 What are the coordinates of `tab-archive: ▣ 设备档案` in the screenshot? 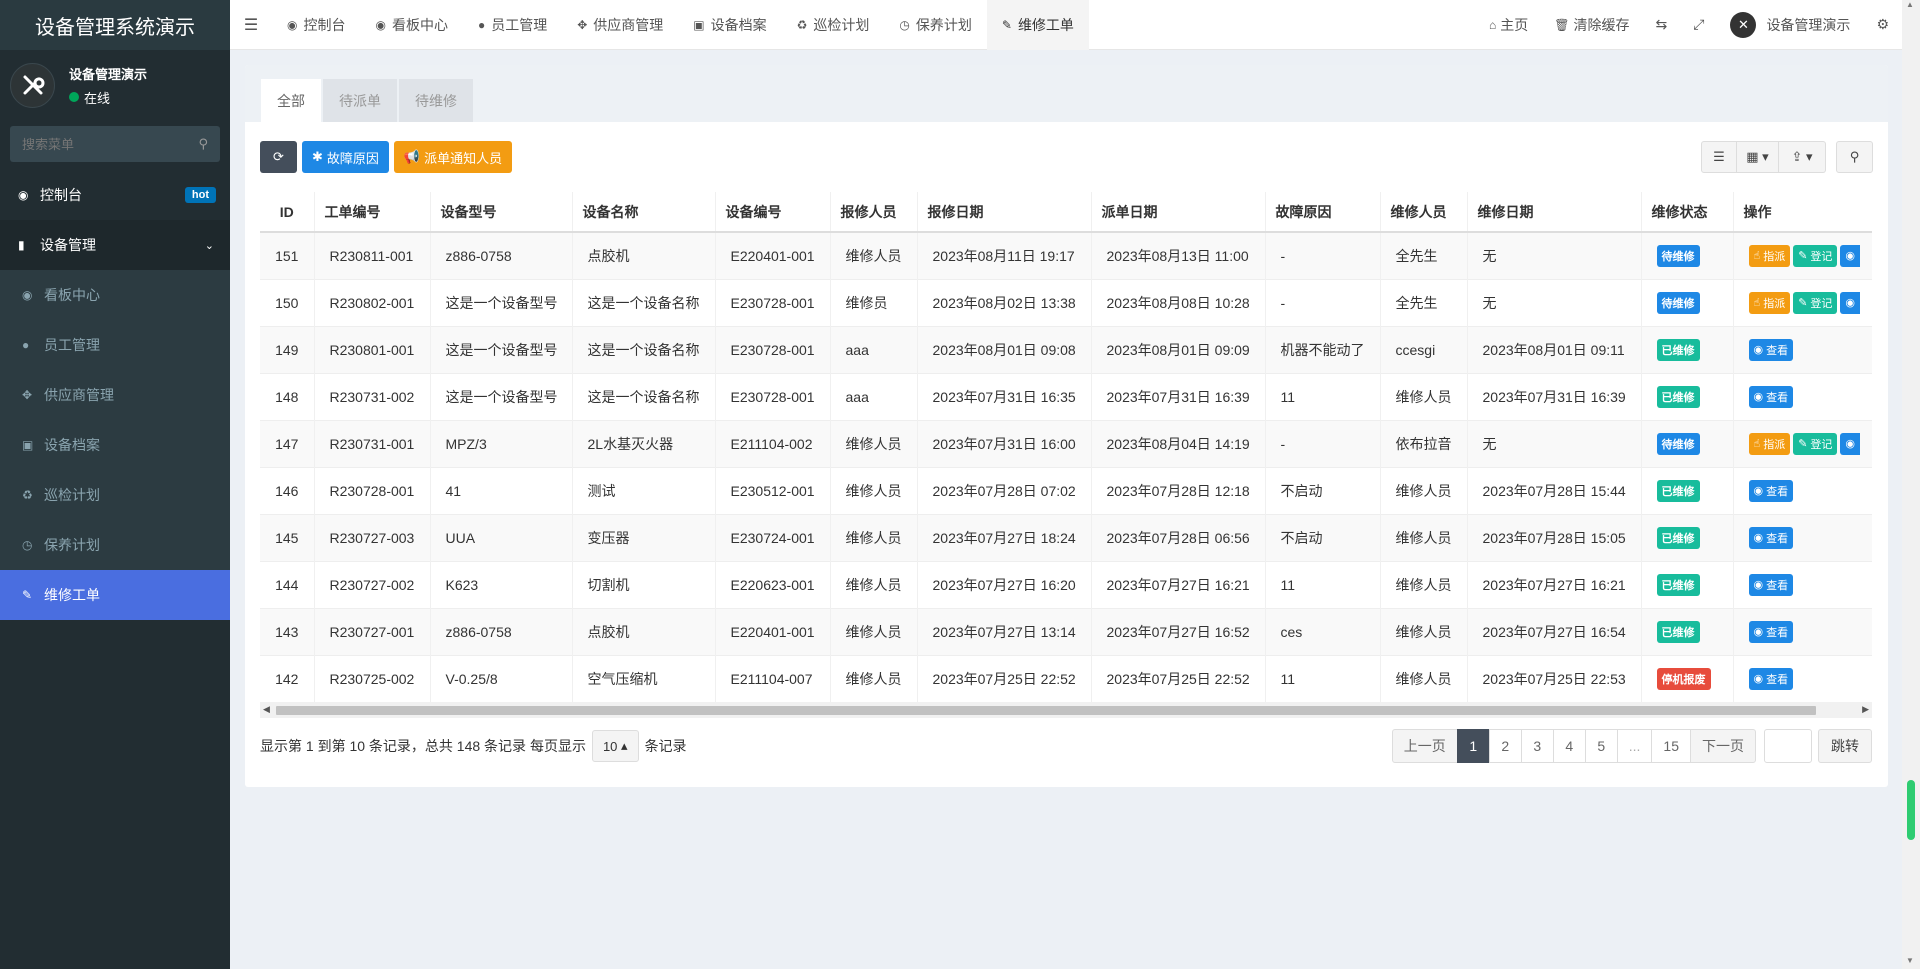 It's located at (729, 25).